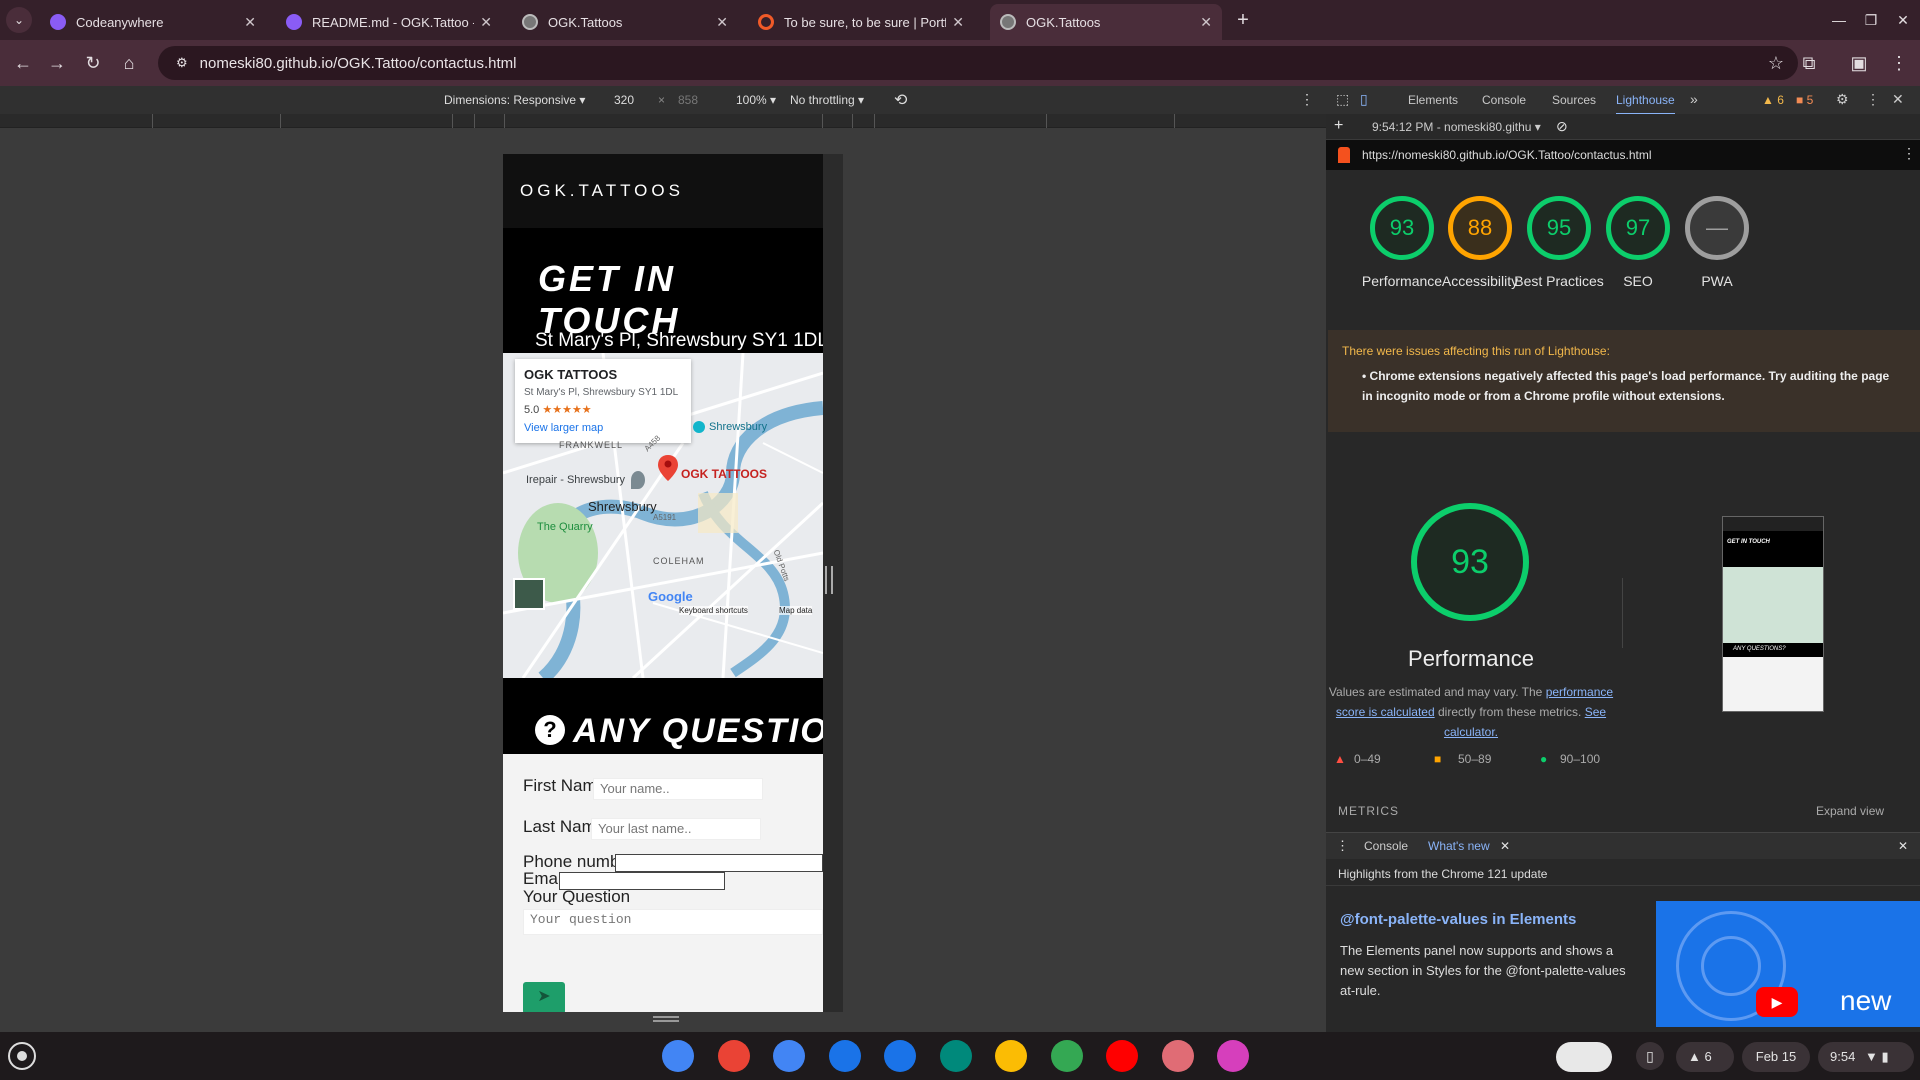 This screenshot has width=1920, height=1080. What do you see at coordinates (1898, 99) in the screenshot?
I see `close-devtools-icon: ✕` at bounding box center [1898, 99].